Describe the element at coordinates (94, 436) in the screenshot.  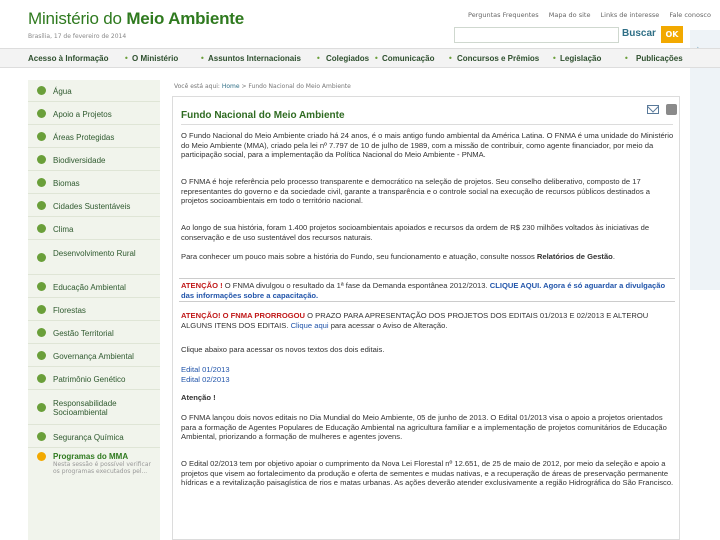
I see `sidebar-item-seguranca: Segurança Química` at that location.